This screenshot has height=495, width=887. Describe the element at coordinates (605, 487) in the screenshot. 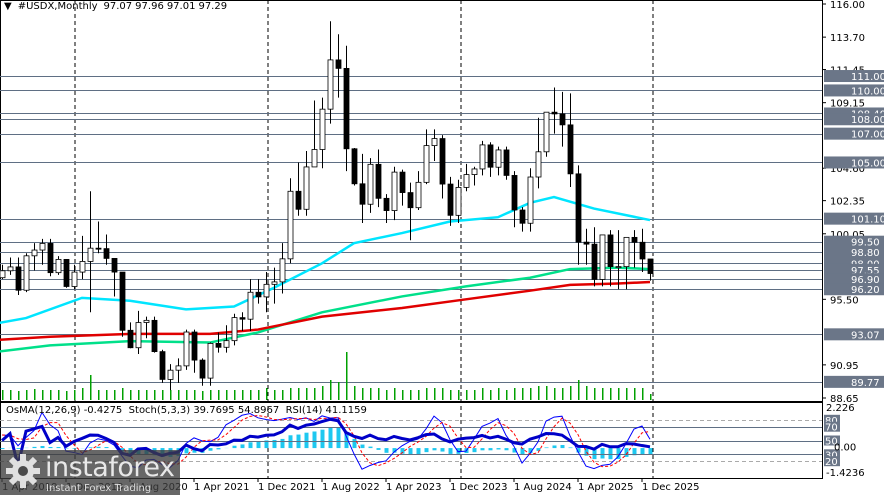

I see `time-tick-label: 1 Apr 2025` at that location.